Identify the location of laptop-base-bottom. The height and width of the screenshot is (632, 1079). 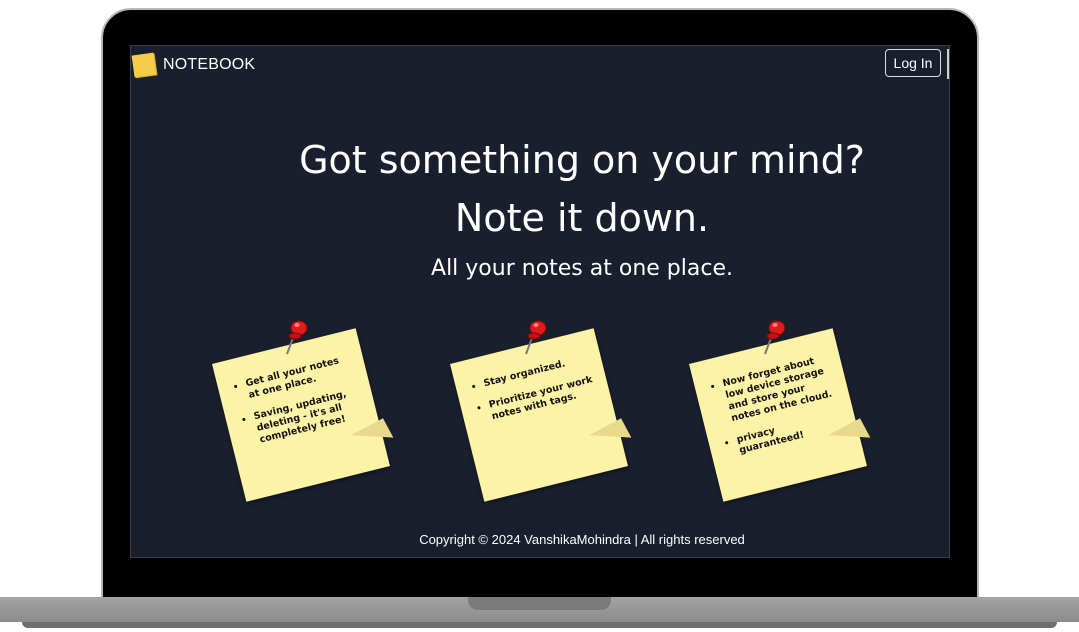
(539, 625).